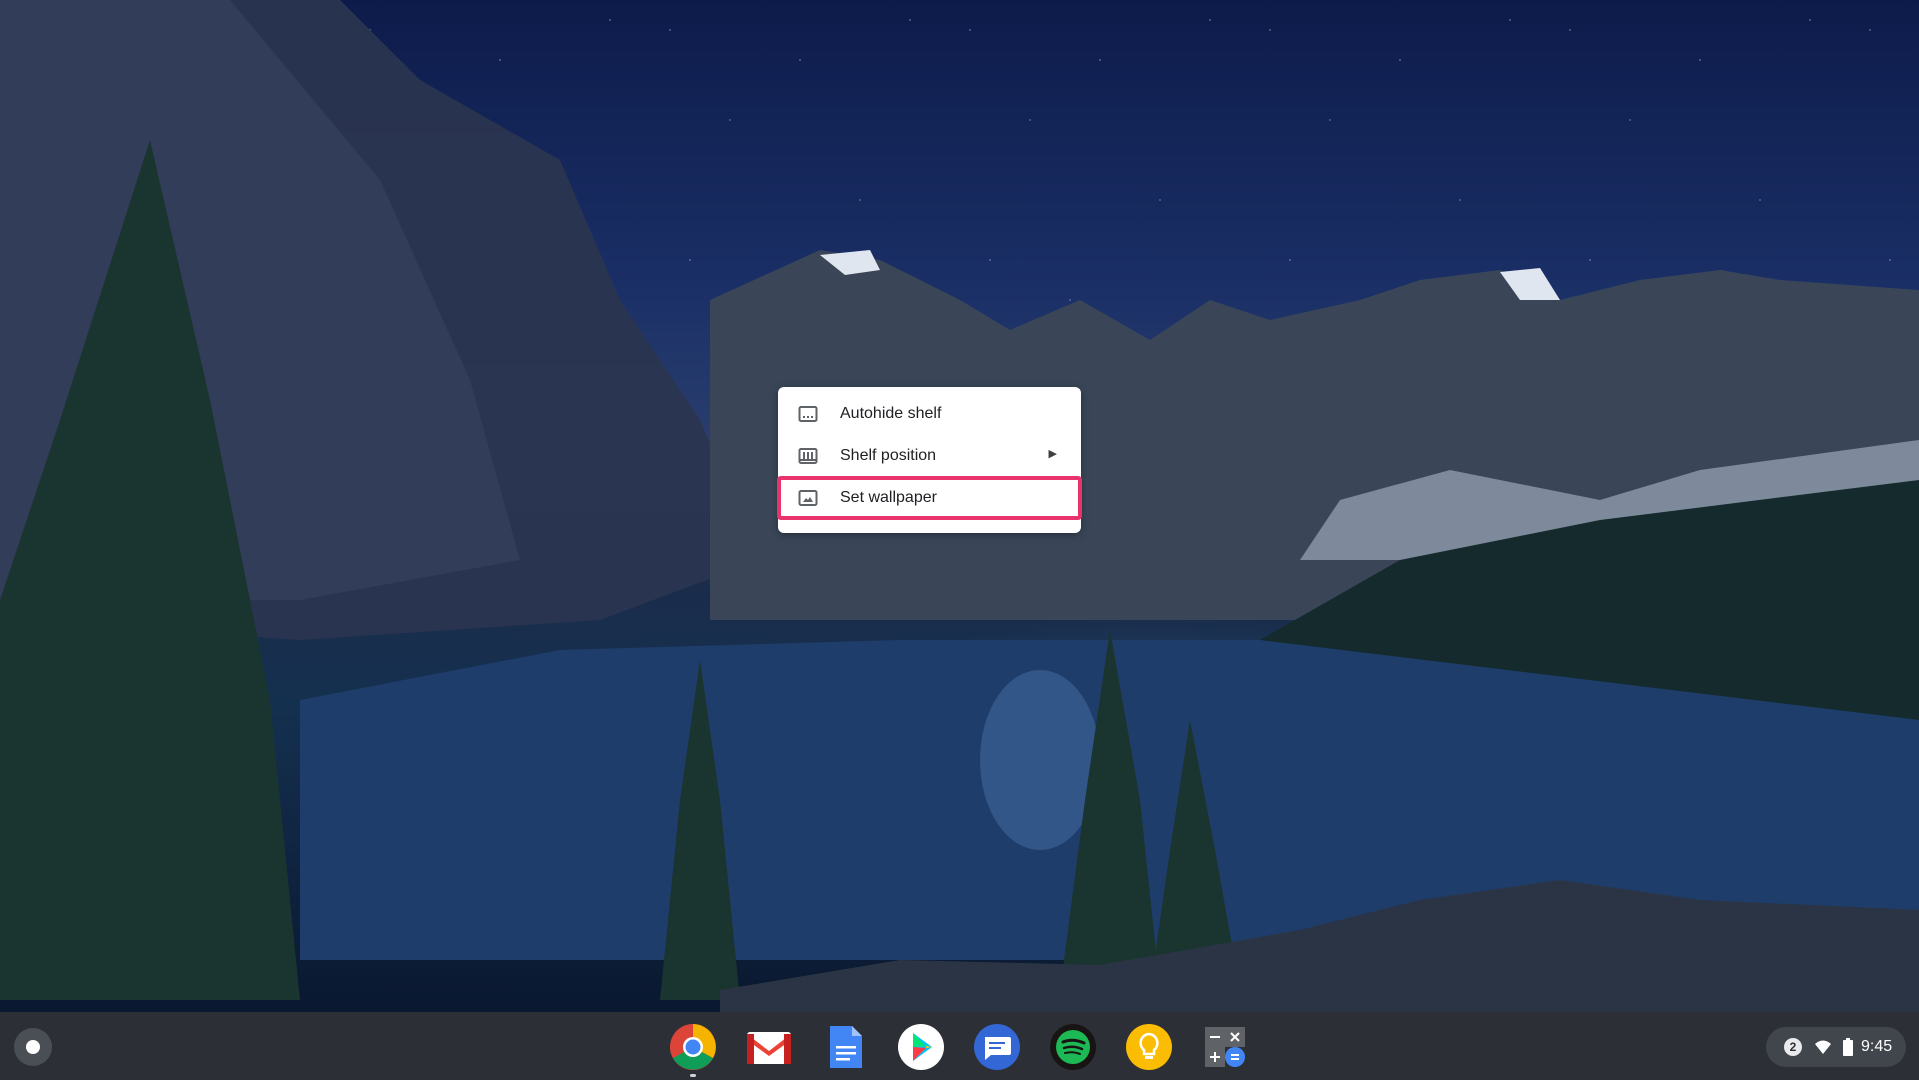 Image resolution: width=1919 pixels, height=1080 pixels. I want to click on wifi-icon, so click(1823, 1047).